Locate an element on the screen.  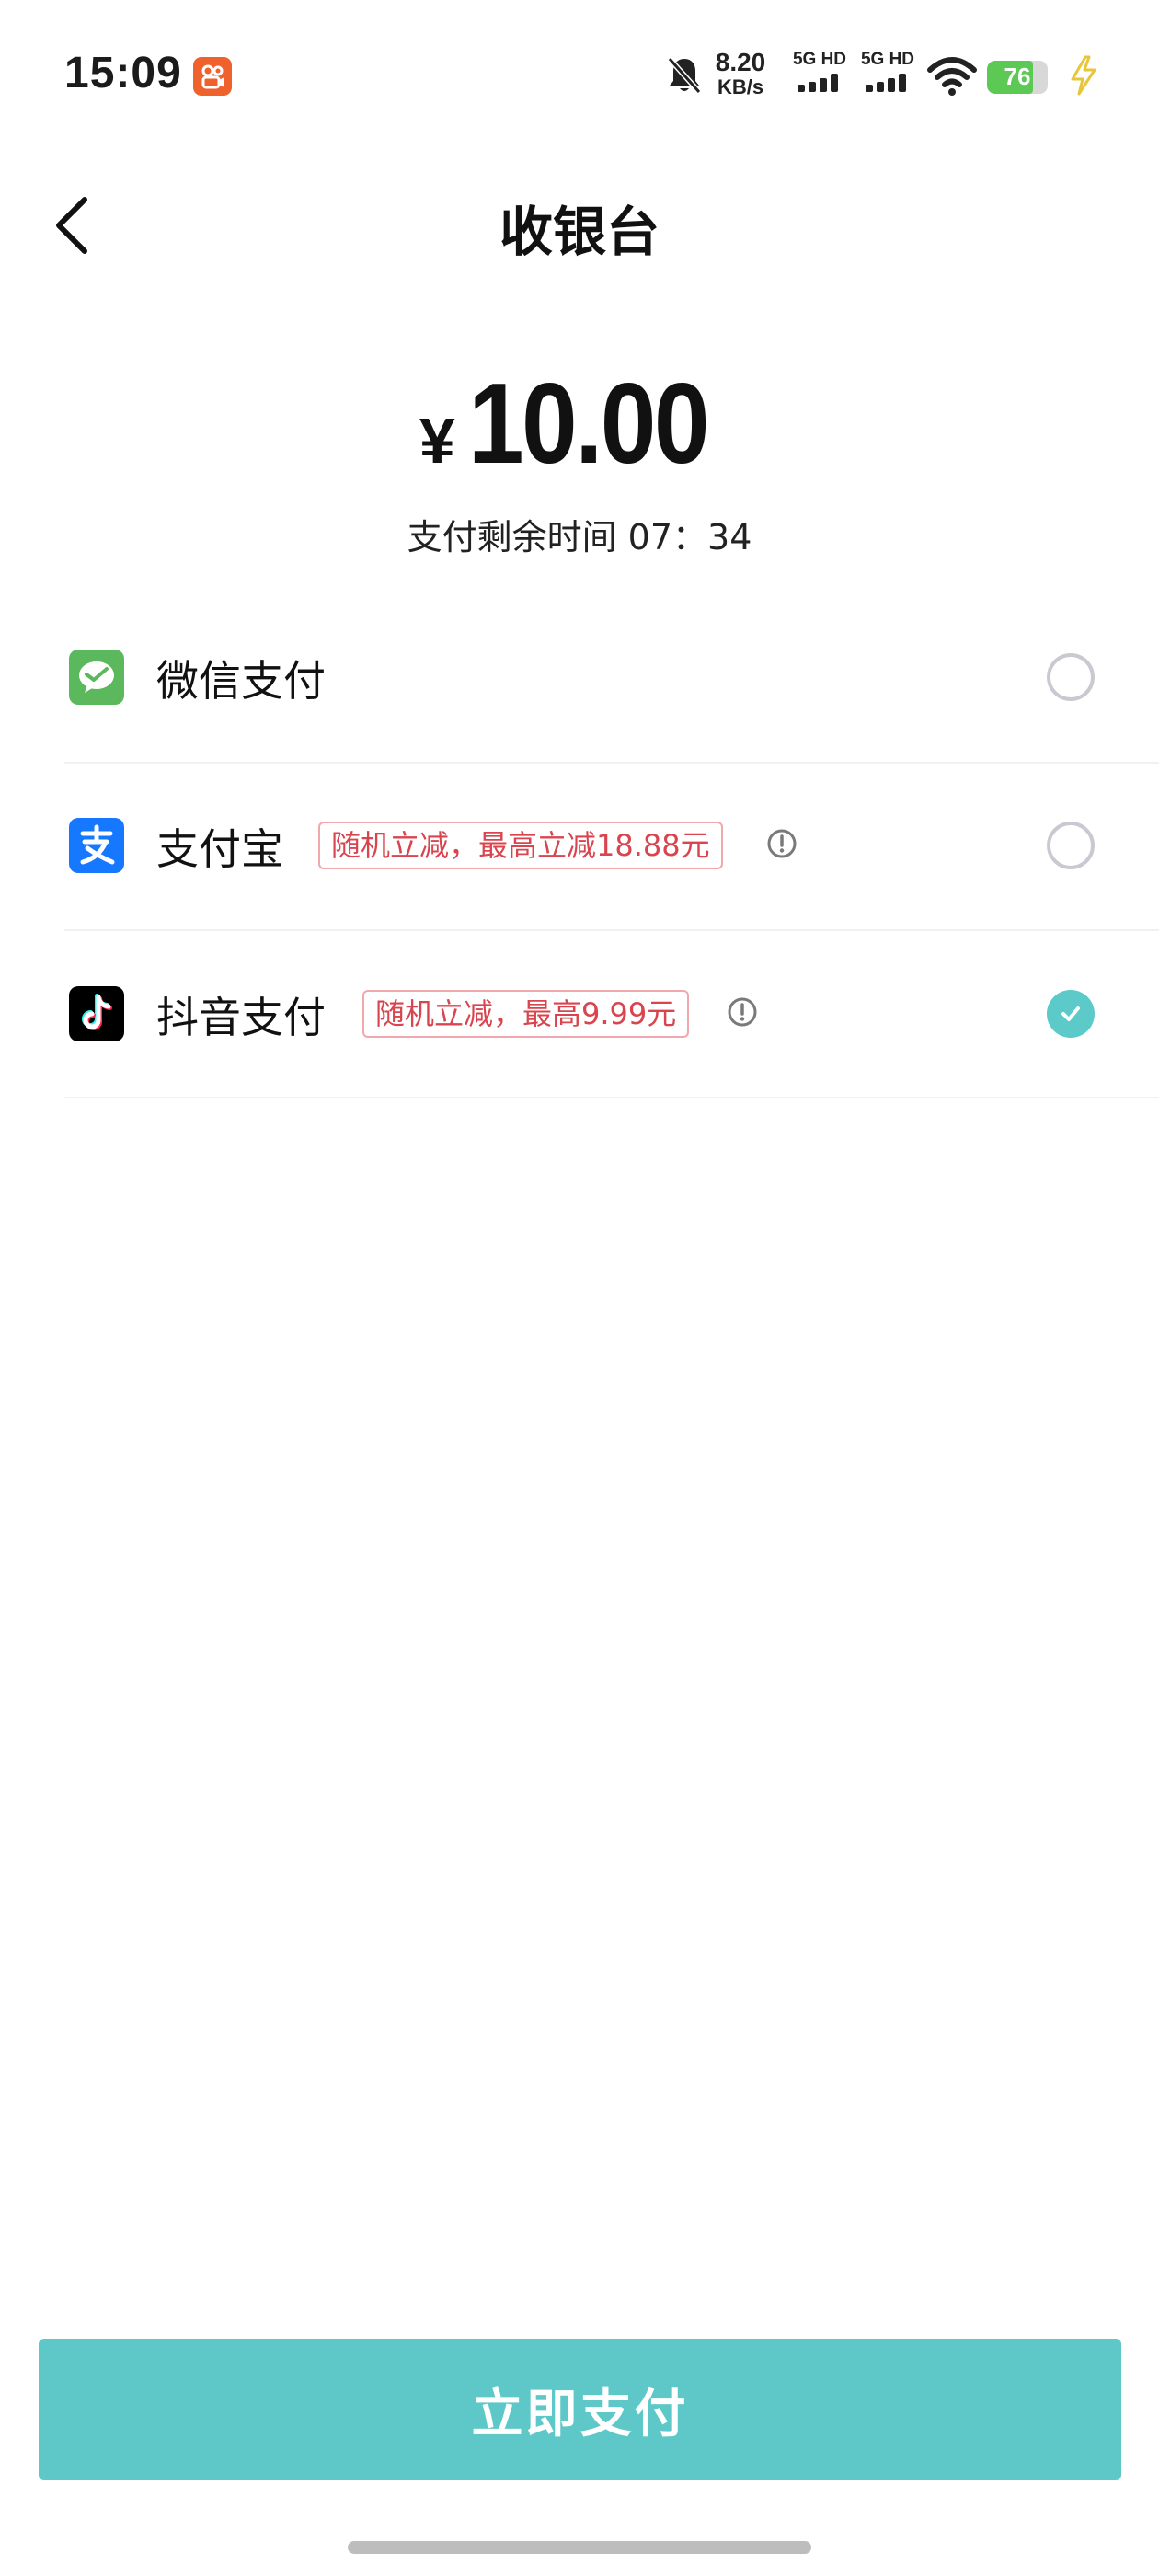
wechat-pay-icon is located at coordinates (96, 677).